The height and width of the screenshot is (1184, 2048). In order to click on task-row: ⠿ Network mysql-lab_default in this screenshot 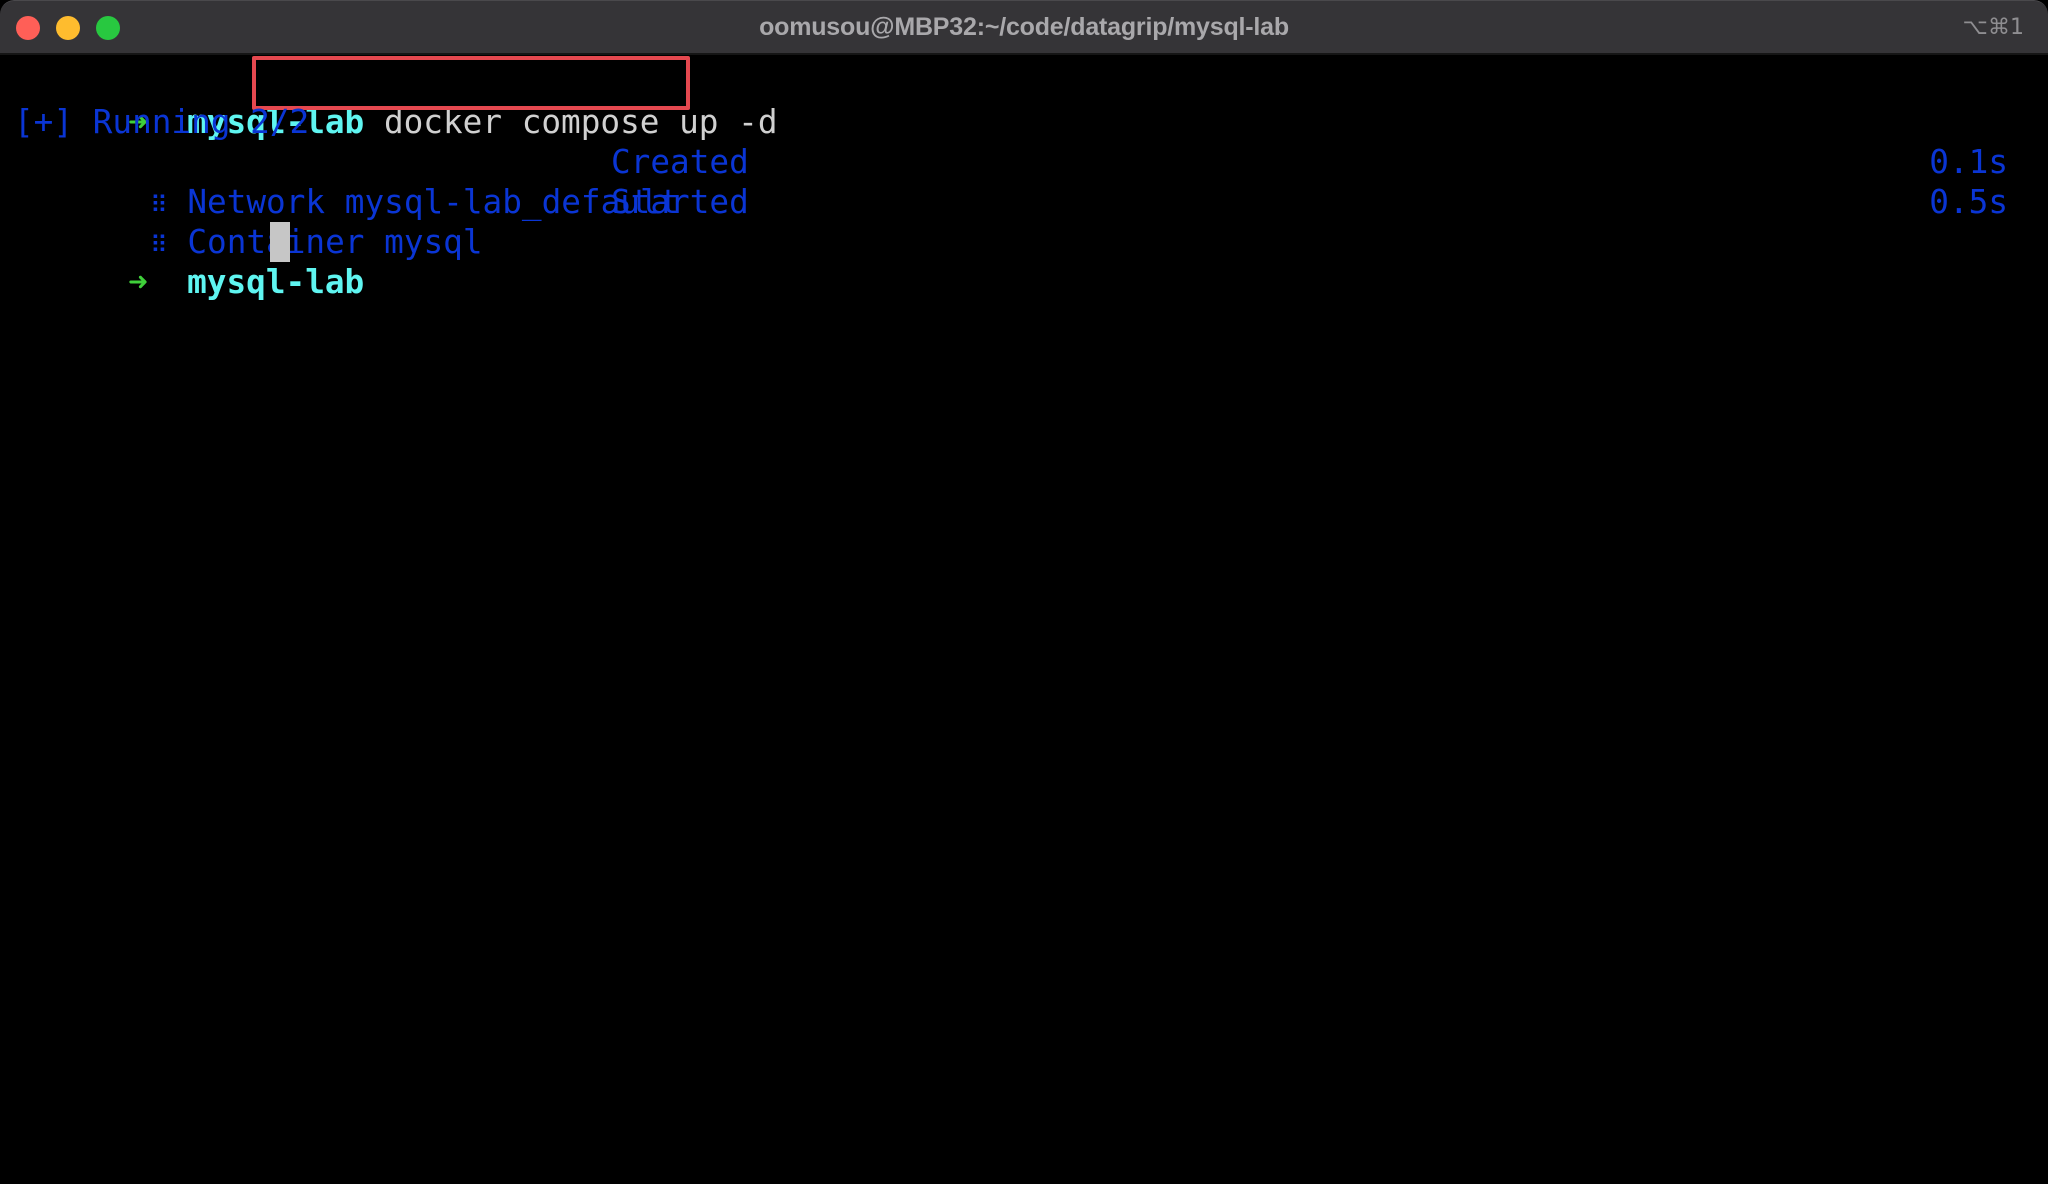, I will do `click(355, 181)`.